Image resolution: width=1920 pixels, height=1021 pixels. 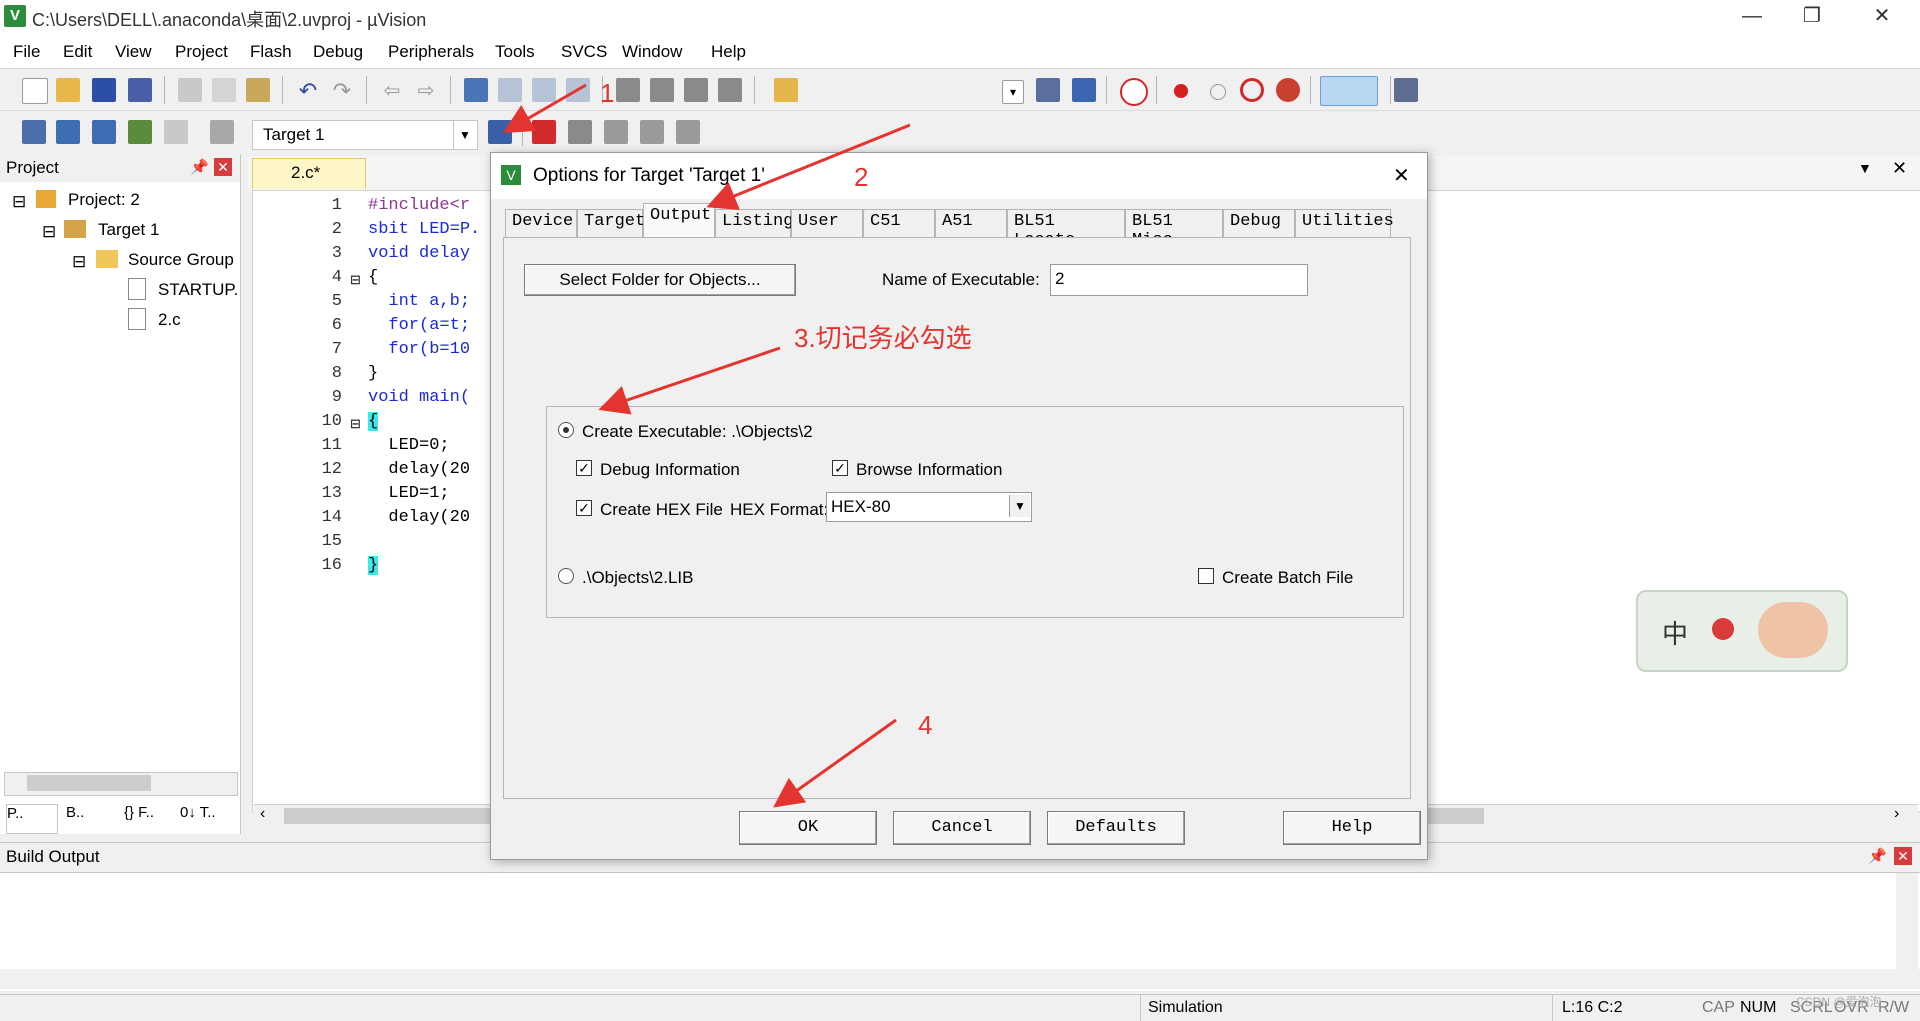 I want to click on annotation-label-4: 4, so click(x=925, y=725).